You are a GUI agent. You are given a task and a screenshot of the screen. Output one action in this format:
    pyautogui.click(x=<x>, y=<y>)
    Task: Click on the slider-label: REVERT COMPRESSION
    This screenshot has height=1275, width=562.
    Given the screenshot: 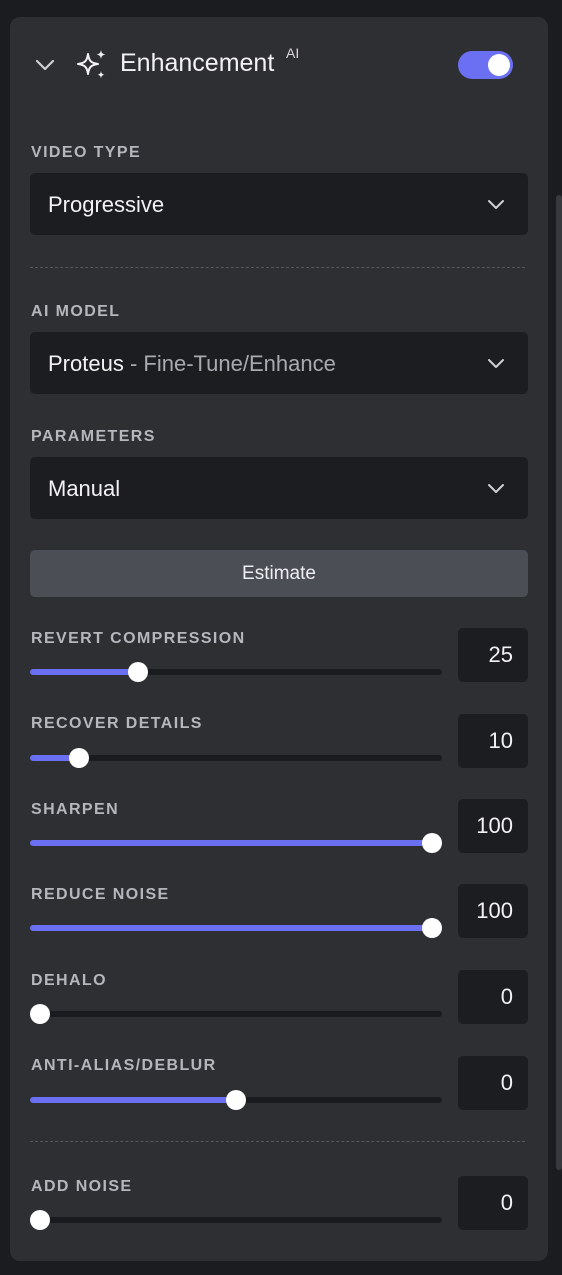 What is the action you would take?
    pyautogui.click(x=138, y=638)
    